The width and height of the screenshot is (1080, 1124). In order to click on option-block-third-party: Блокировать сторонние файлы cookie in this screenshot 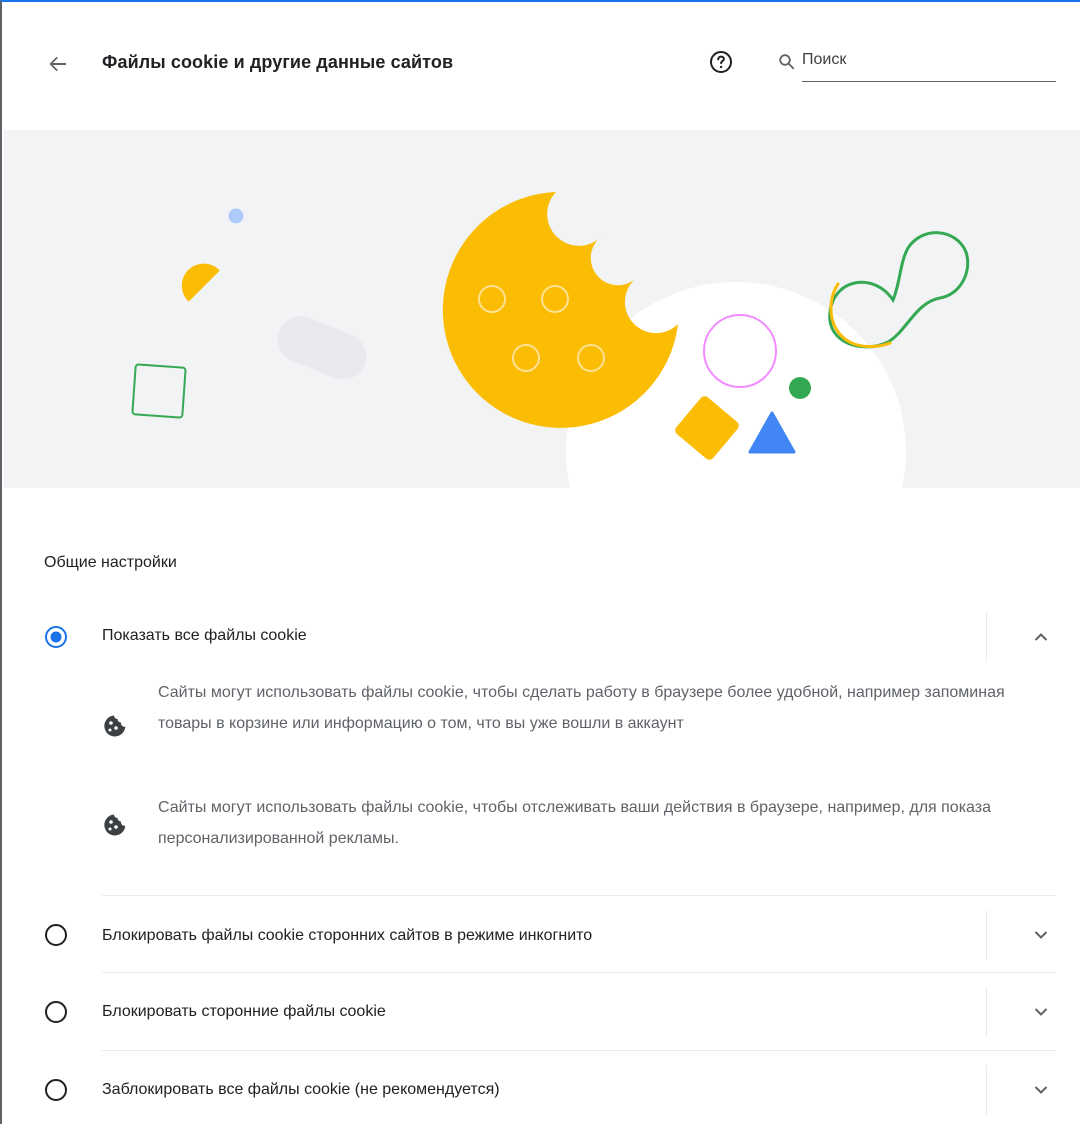, I will do `click(541, 1012)`.